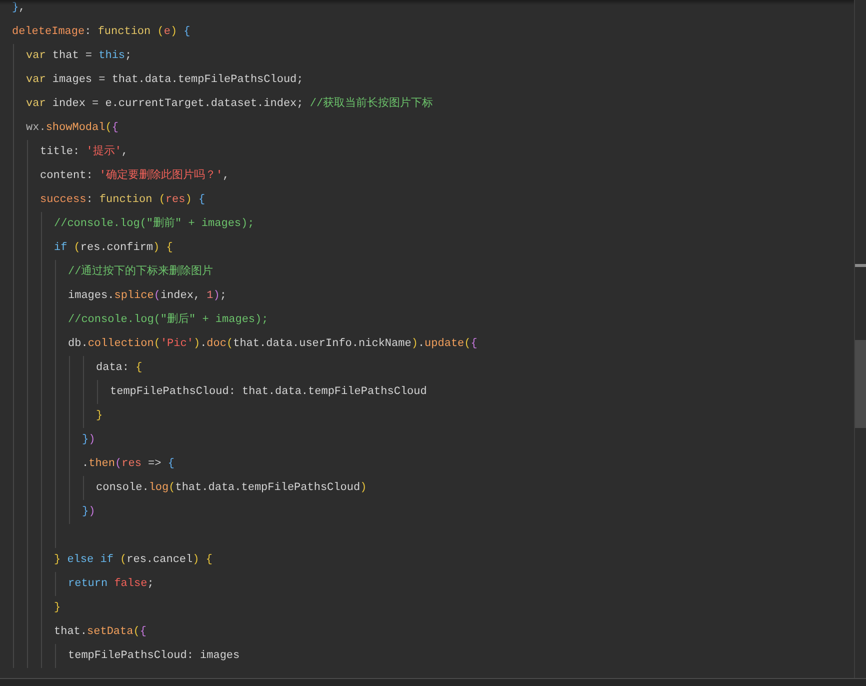 This screenshot has width=866, height=686. I want to click on horizontal-scrollbar, so click(433, 682).